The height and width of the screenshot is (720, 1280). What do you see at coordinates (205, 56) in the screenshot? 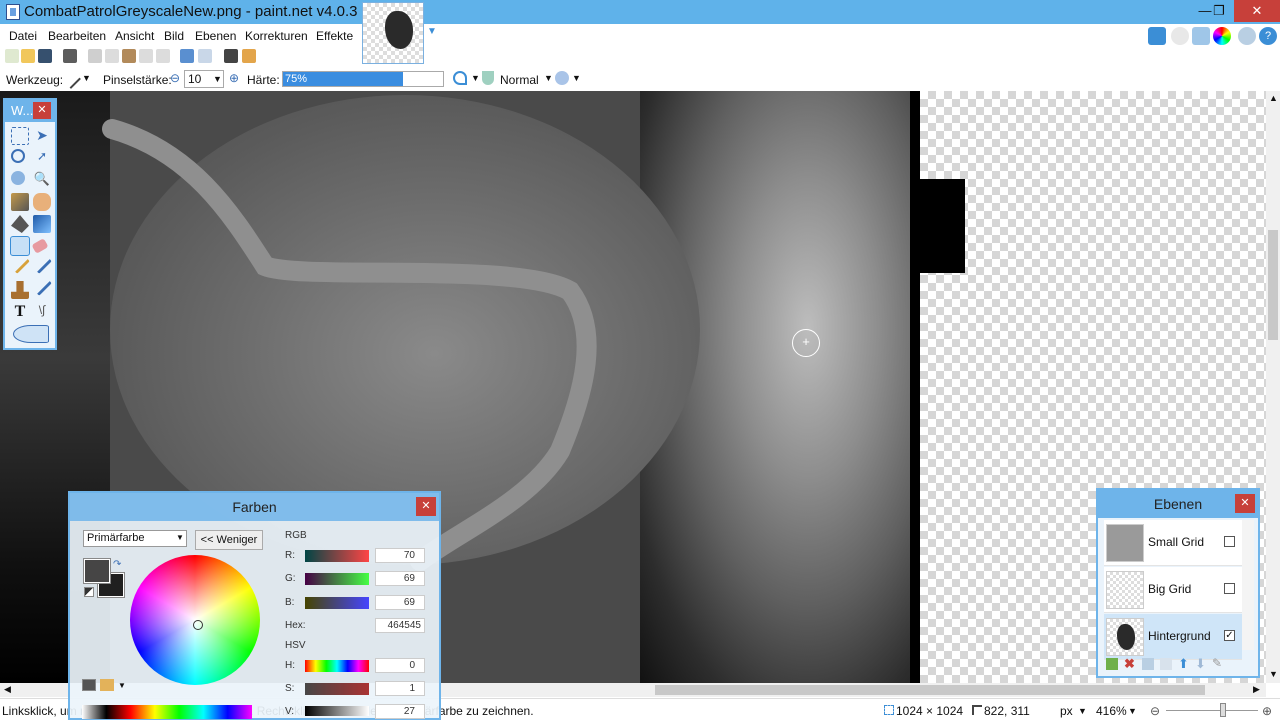
I see `redo-icon` at bounding box center [205, 56].